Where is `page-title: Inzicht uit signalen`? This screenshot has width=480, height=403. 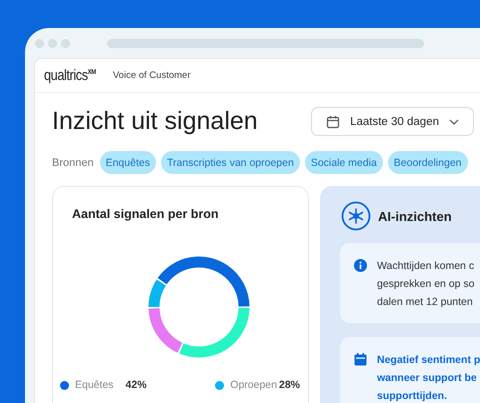 page-title: Inzicht uit signalen is located at coordinates (155, 121).